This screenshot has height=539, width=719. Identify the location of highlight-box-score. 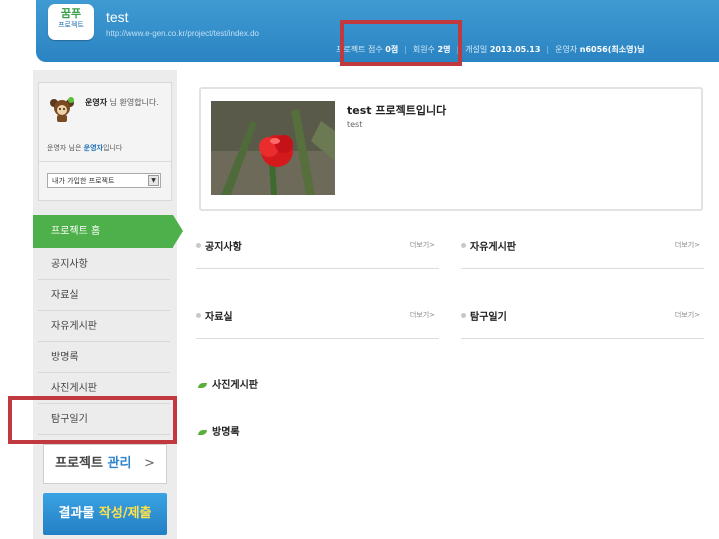
(401, 43).